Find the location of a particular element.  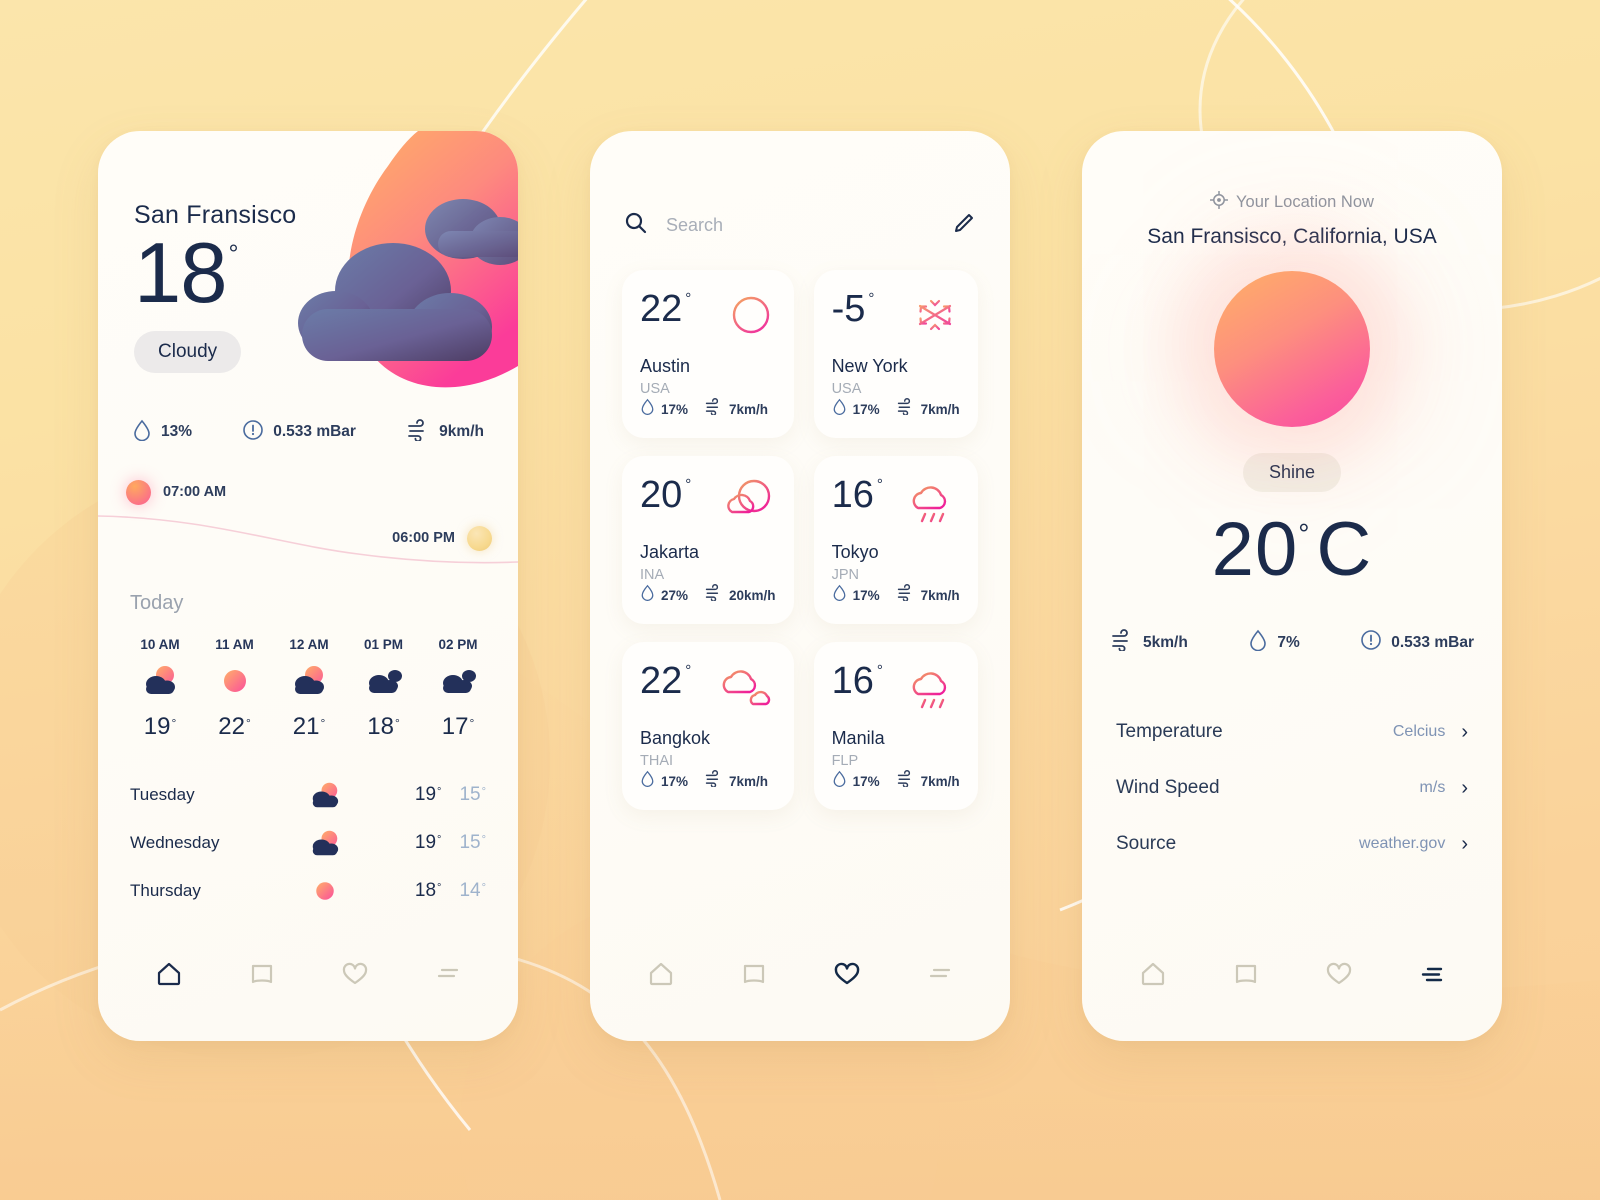

hour-label: 01 PM is located at coordinates (383, 644).